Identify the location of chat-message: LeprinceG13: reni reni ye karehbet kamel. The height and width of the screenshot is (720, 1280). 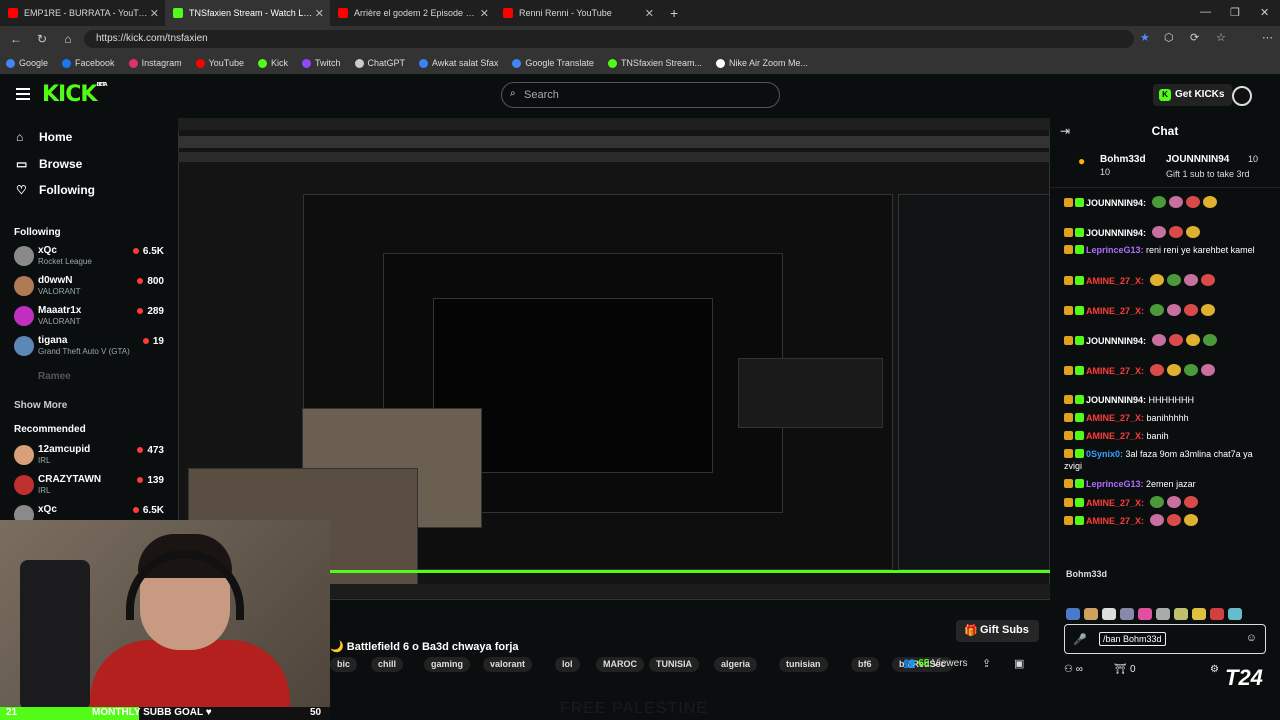
(1167, 250).